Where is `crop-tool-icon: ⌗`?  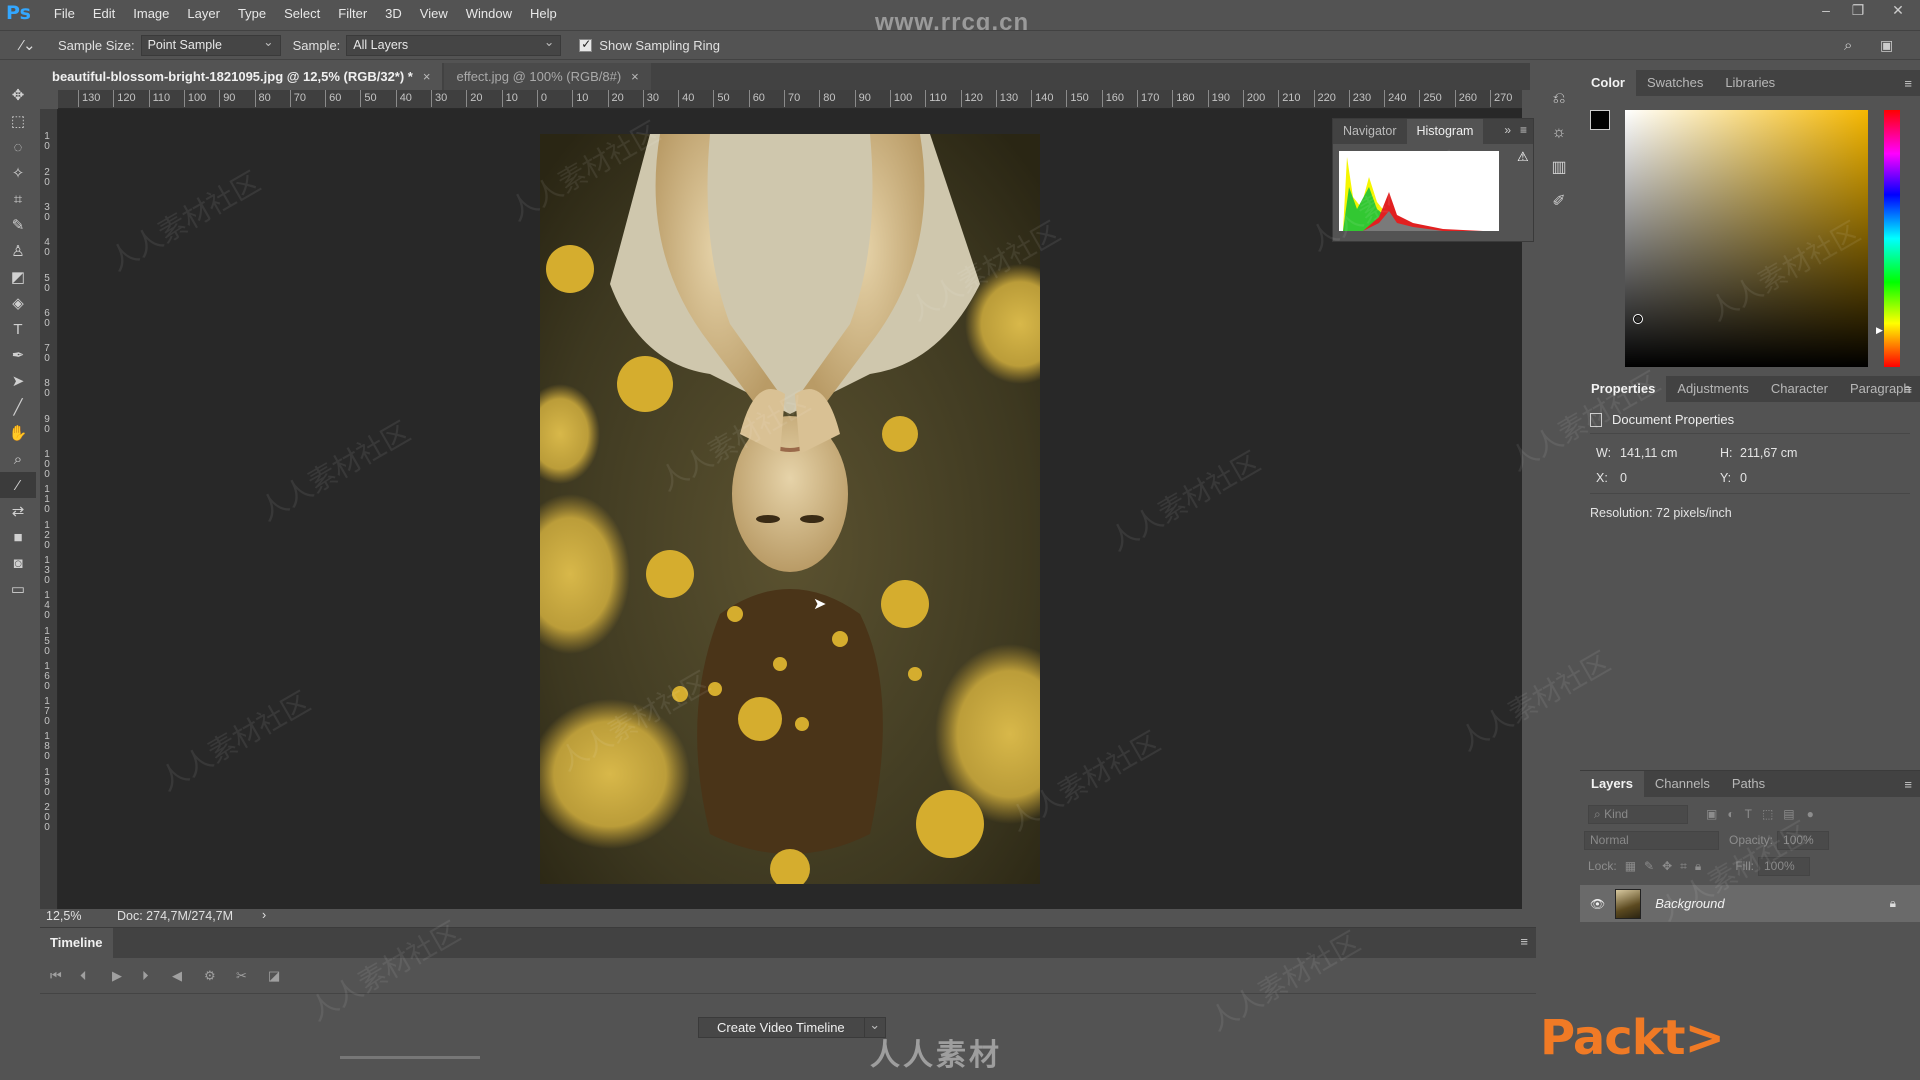 crop-tool-icon: ⌗ is located at coordinates (18, 199).